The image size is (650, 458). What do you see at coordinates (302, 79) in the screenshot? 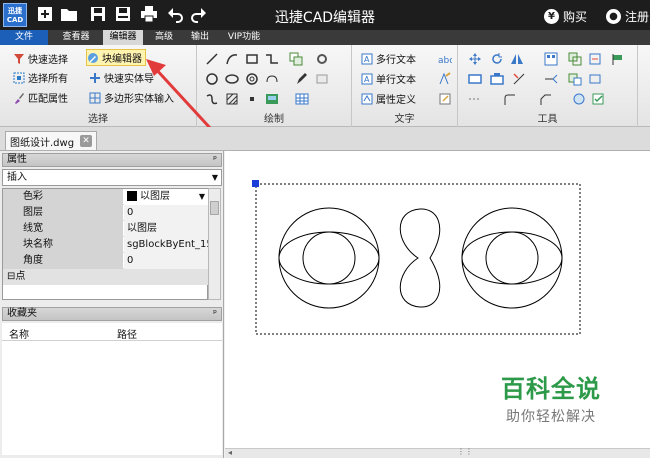
I see `pencil-icon` at bounding box center [302, 79].